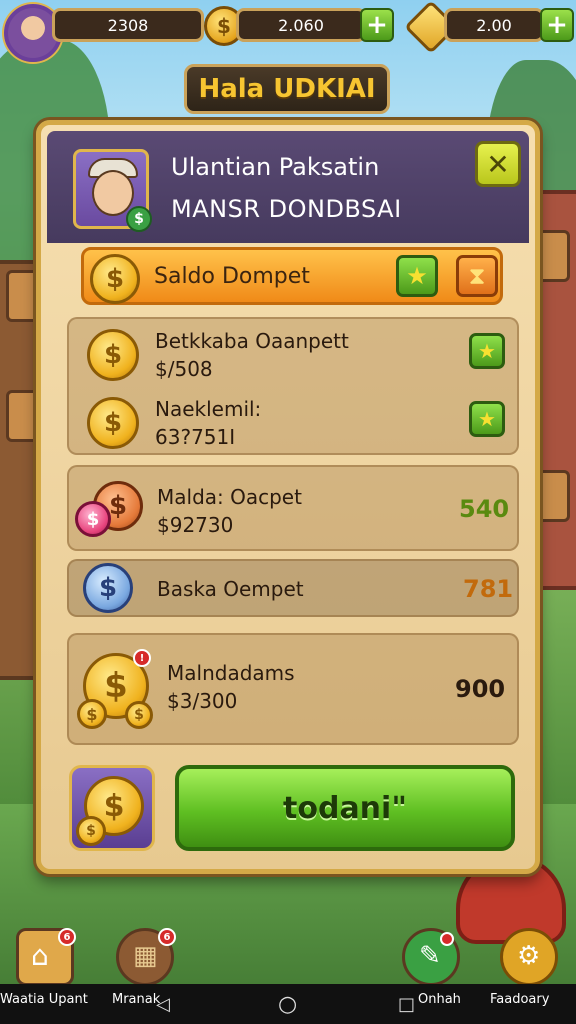  Describe the element at coordinates (93, 519) in the screenshot. I see `pink-coin-icon: $` at that location.